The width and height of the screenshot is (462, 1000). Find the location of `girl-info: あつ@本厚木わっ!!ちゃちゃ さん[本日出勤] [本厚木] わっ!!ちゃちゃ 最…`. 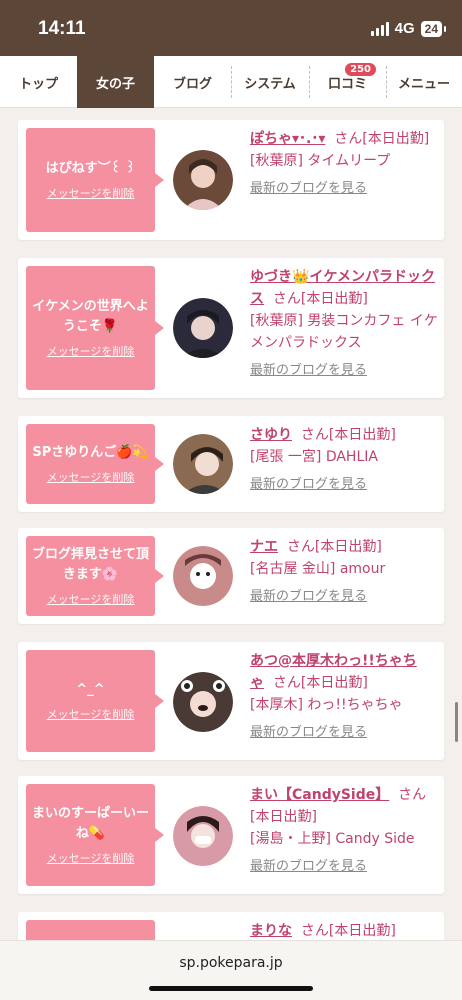

girl-info: あつ@本厚木わっ!!ちゃちゃ さん[本日出勤] [本厚木] わっ!!ちゃちゃ 最… is located at coordinates (344, 697).